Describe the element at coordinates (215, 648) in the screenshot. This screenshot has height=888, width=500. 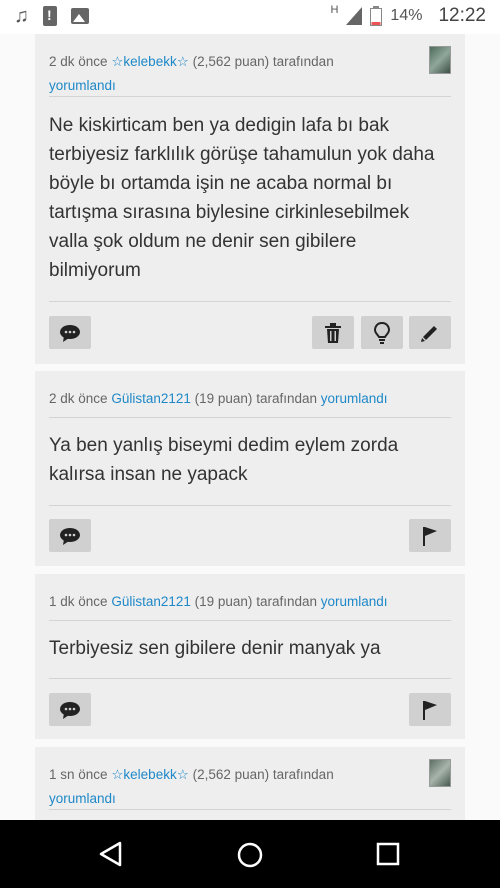
I see `comment-text: Terbiyesiz sen gibilere denir manyak ya` at that location.